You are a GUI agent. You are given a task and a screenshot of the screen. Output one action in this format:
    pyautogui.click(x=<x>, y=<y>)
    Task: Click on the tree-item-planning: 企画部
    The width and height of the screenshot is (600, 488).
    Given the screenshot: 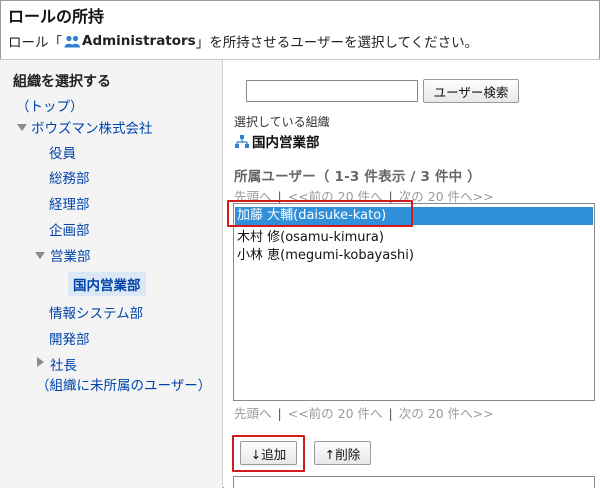 What is the action you would take?
    pyautogui.click(x=69, y=229)
    